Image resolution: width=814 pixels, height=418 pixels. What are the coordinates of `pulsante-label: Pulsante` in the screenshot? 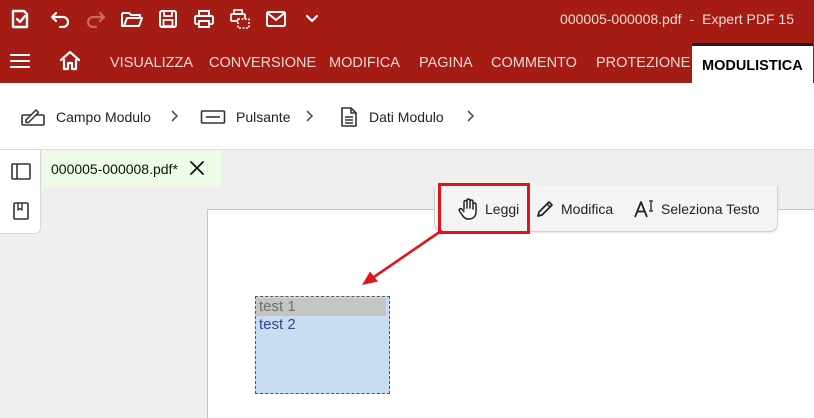 It's located at (263, 116).